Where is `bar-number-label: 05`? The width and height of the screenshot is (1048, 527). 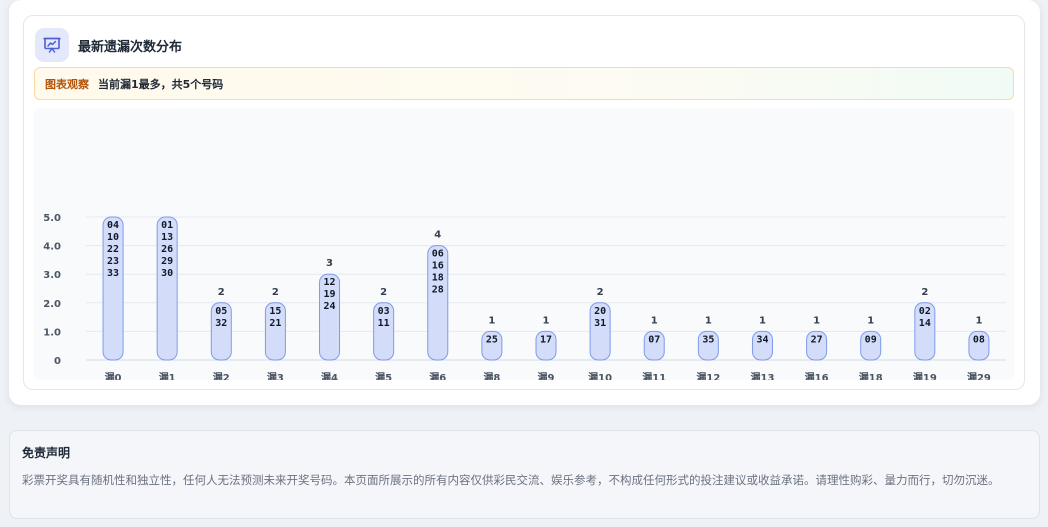 bar-number-label: 05 is located at coordinates (221, 311).